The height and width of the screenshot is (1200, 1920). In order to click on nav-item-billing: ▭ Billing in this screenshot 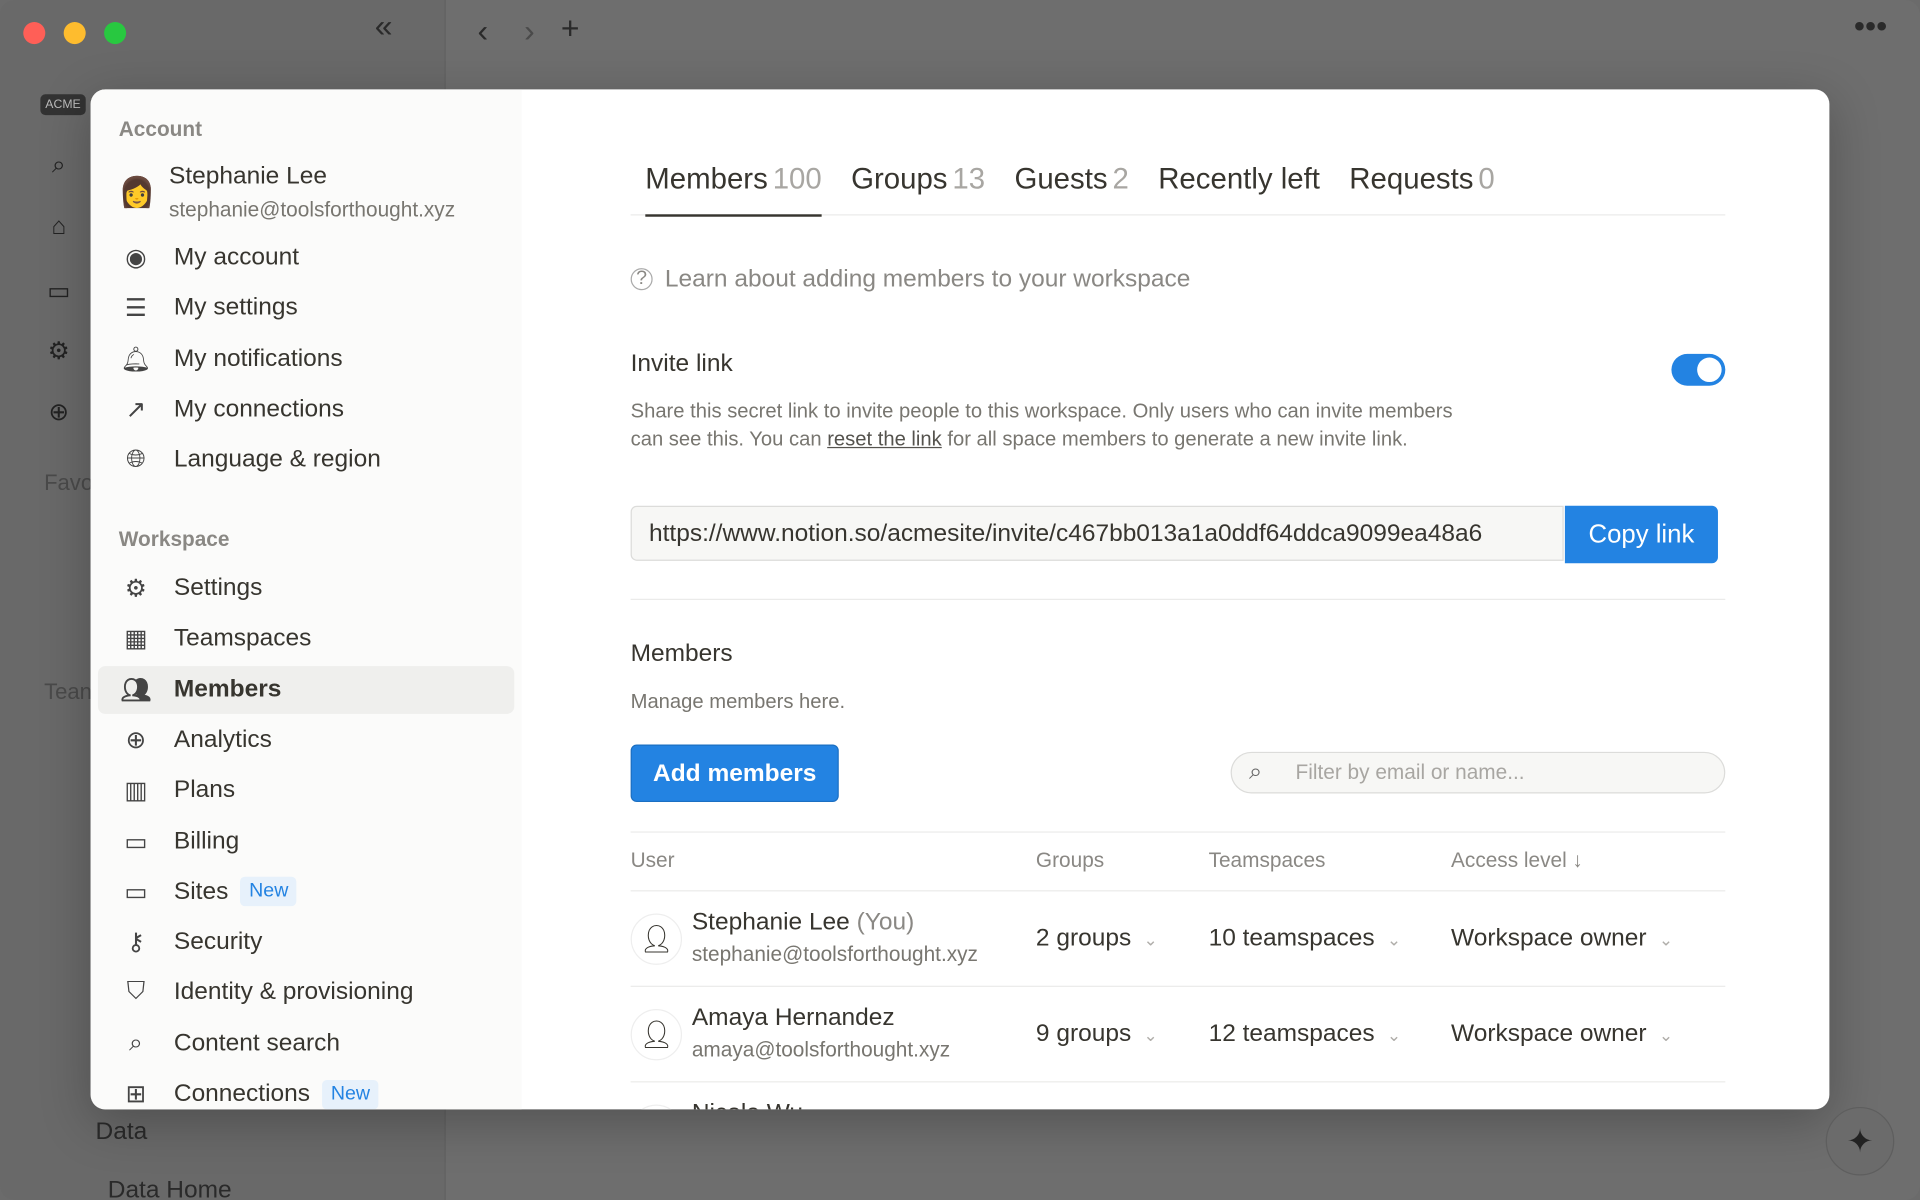, I will do `click(306, 841)`.